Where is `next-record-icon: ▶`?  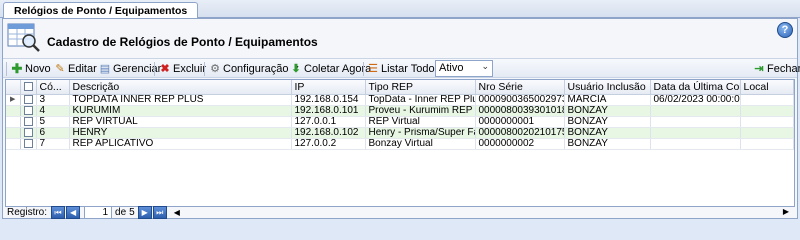 next-record-icon: ▶ is located at coordinates (144, 212).